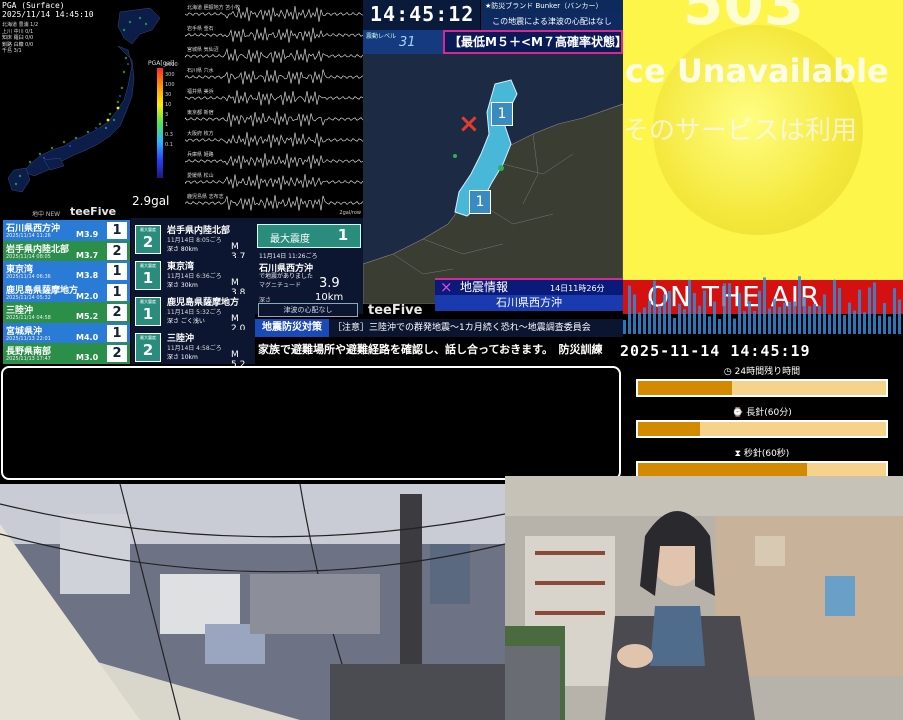 The width and height of the screenshot is (903, 720). What do you see at coordinates (193, 314) in the screenshot?
I see `earthquake-card: 最大震度 1 鹿児島県薩摩地方 11月14日 5:32ごろ 深さ ごく浅い M 2.0` at bounding box center [193, 314].